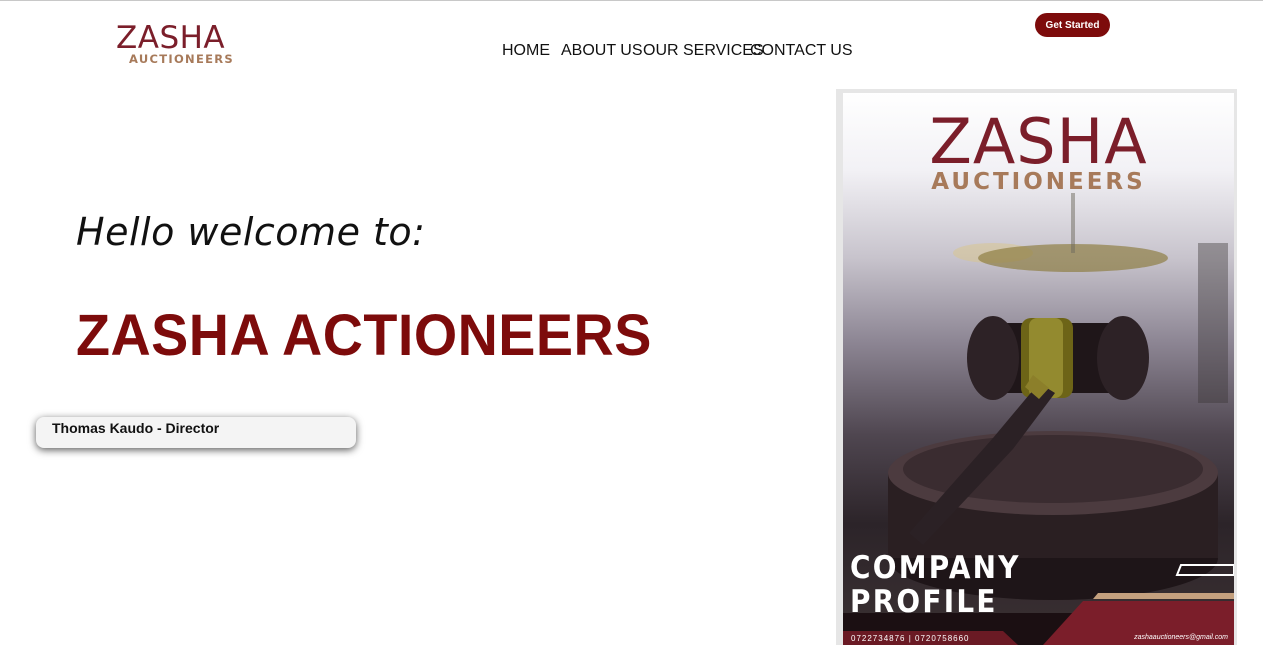 The width and height of the screenshot is (1263, 645). What do you see at coordinates (526, 51) in the screenshot?
I see `nav-home: HOME` at bounding box center [526, 51].